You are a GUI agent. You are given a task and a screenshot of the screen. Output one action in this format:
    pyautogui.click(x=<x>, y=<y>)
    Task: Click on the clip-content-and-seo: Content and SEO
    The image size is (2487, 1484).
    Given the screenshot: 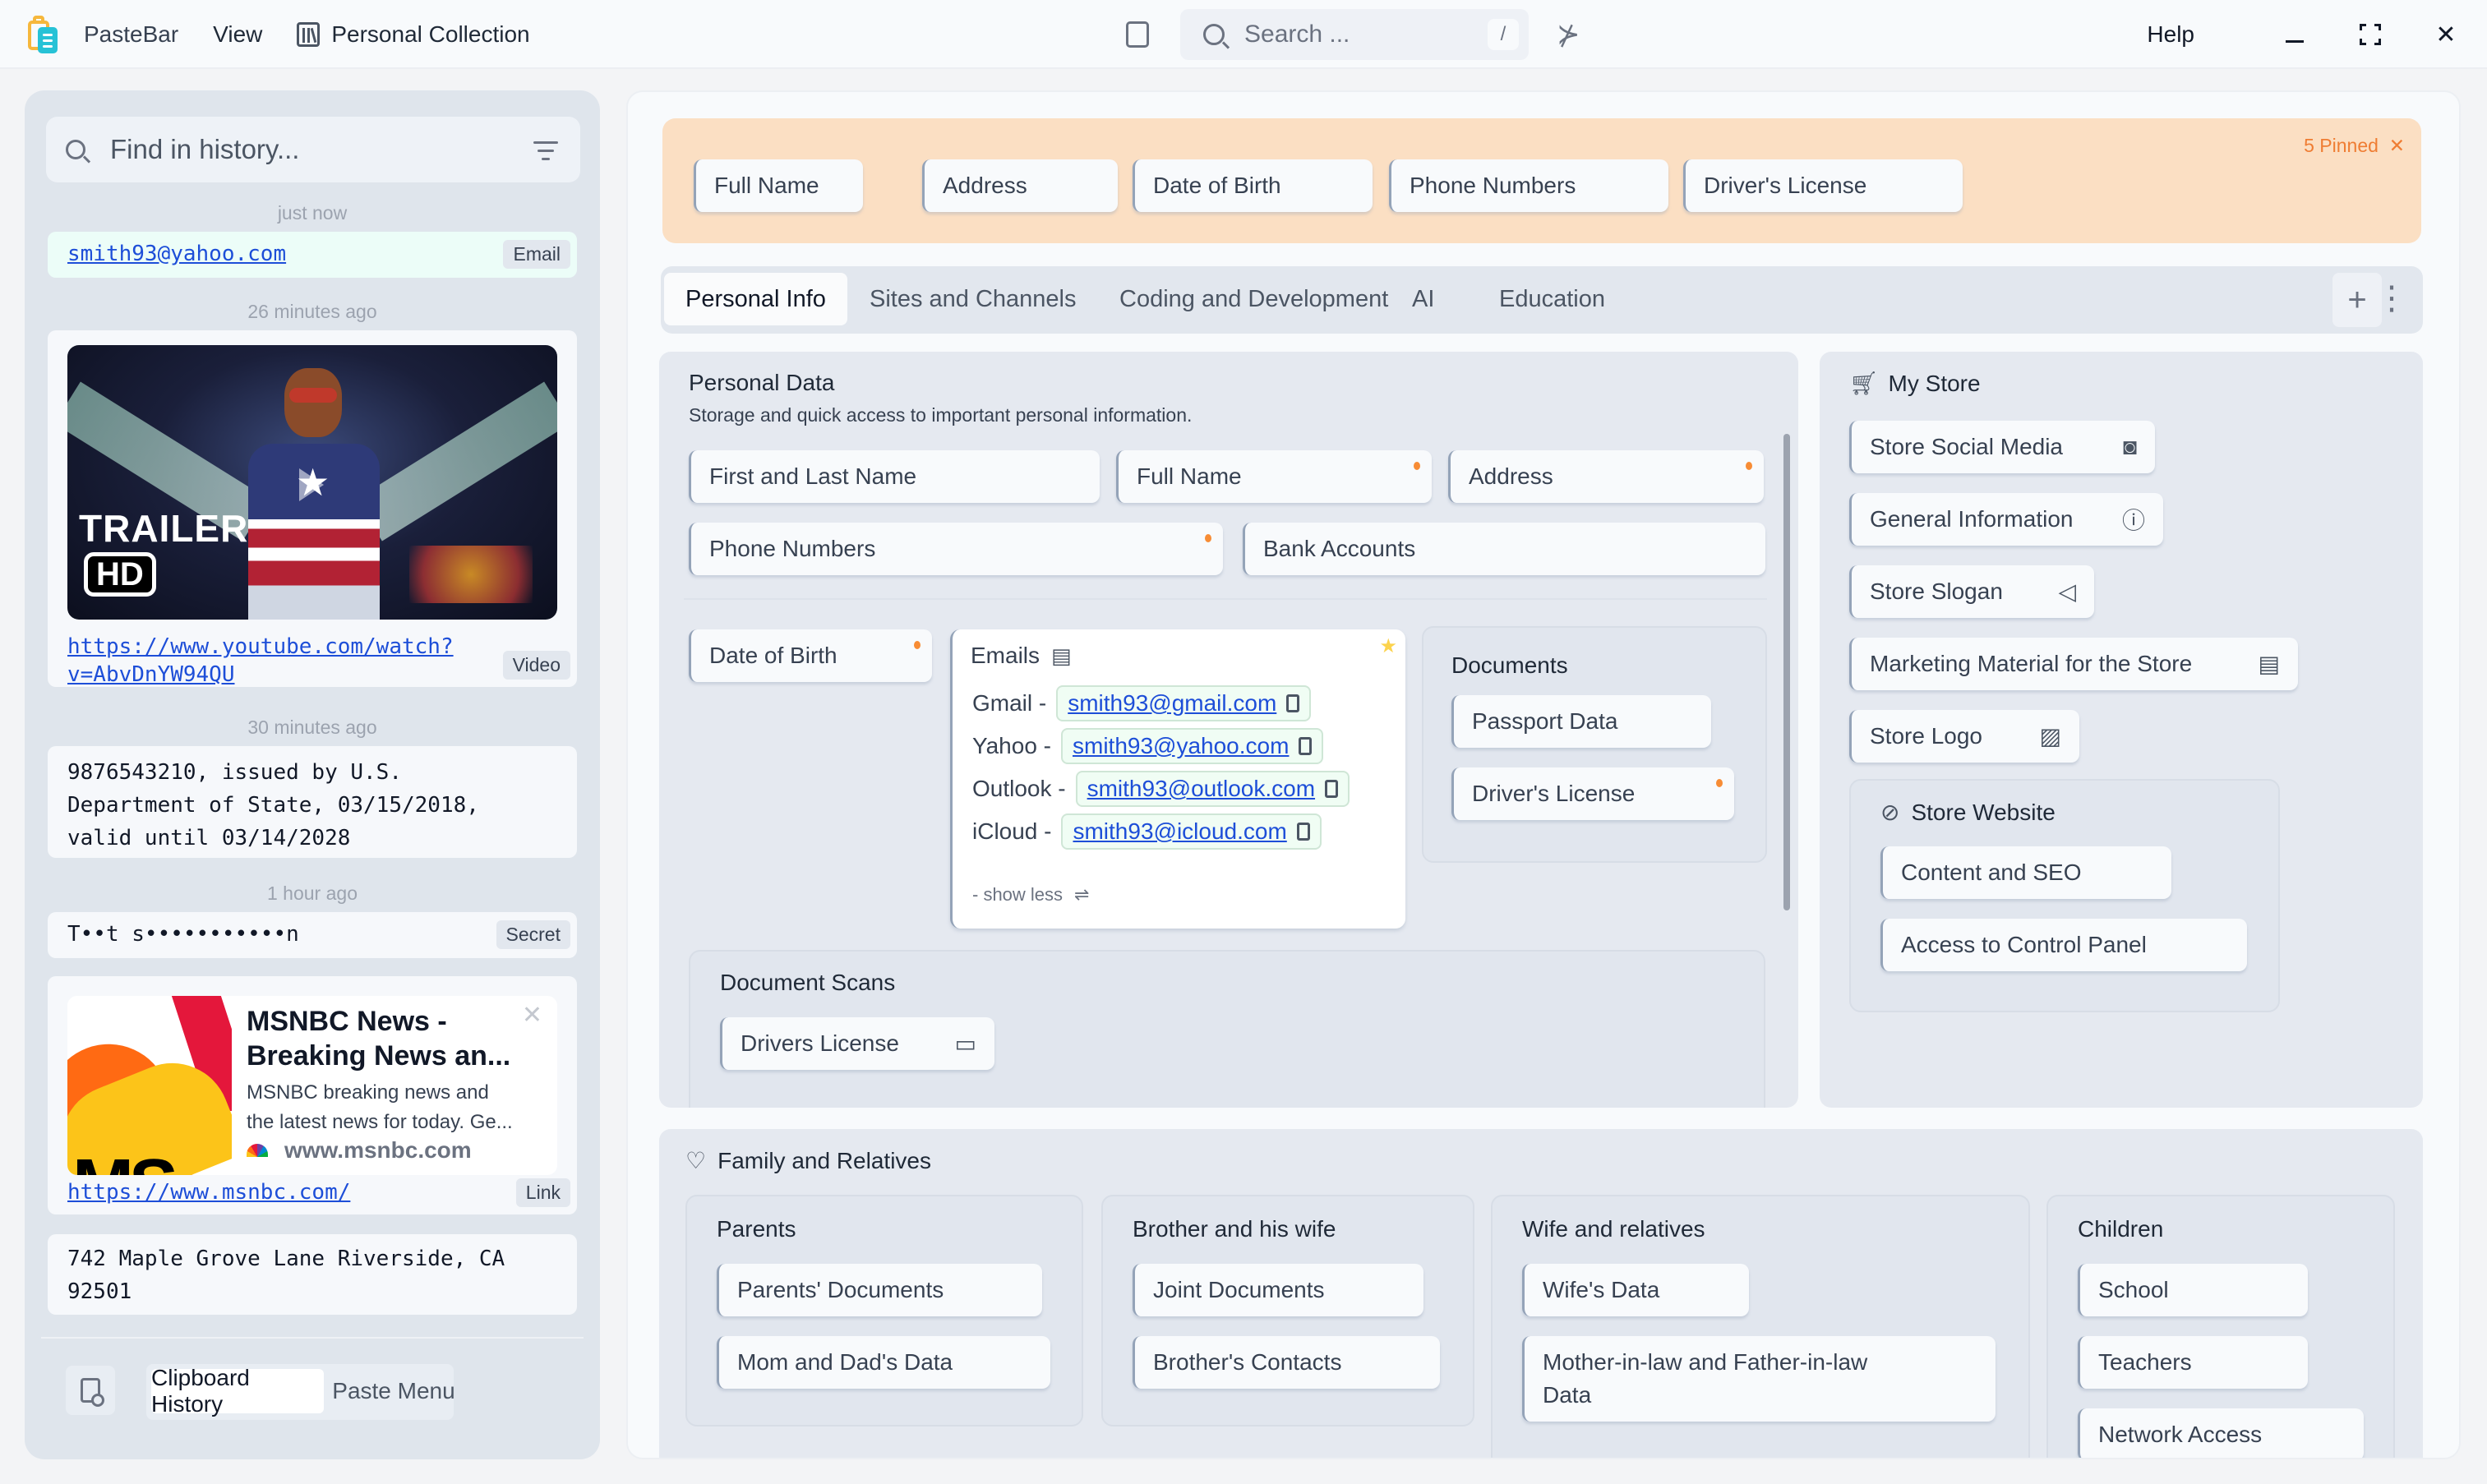 What is the action you would take?
    pyautogui.click(x=2025, y=872)
    